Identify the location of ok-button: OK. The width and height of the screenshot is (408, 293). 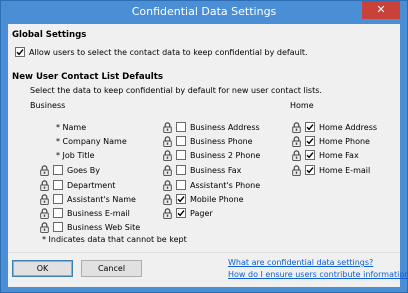
(42, 268).